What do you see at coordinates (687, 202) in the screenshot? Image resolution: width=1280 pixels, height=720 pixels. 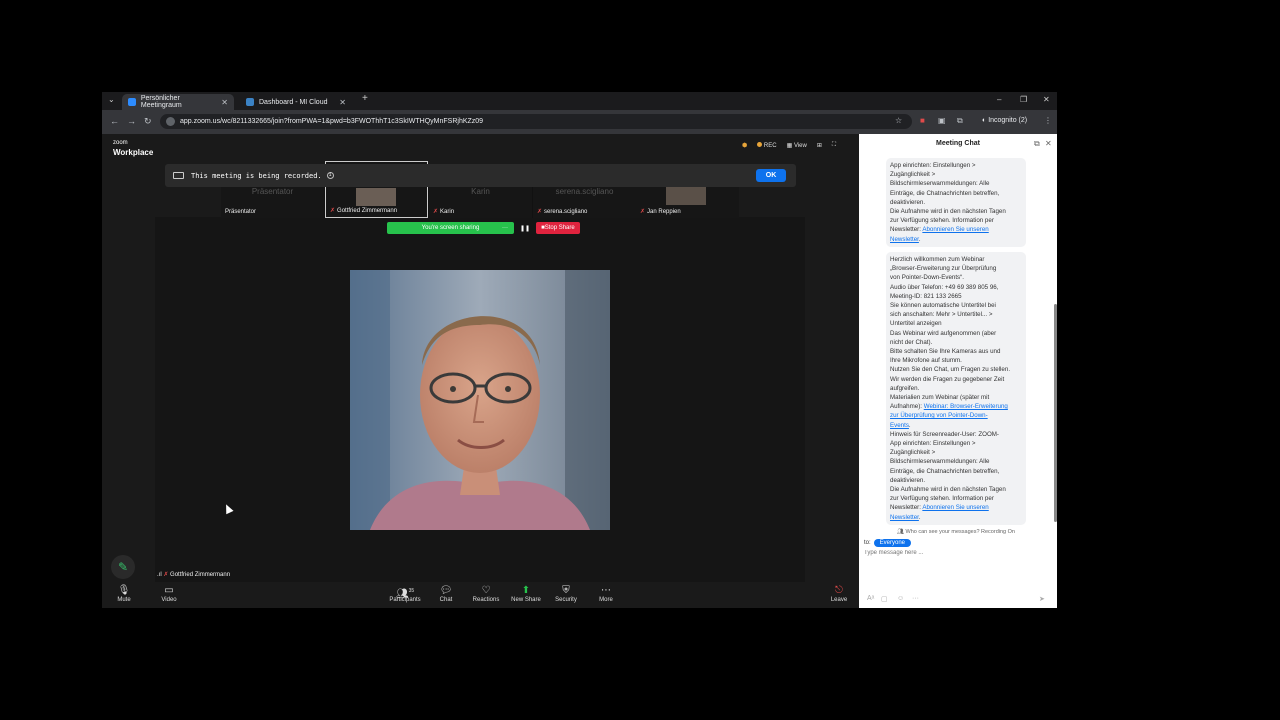 I see `participant-tile: ✗ Jan Reppien` at bounding box center [687, 202].